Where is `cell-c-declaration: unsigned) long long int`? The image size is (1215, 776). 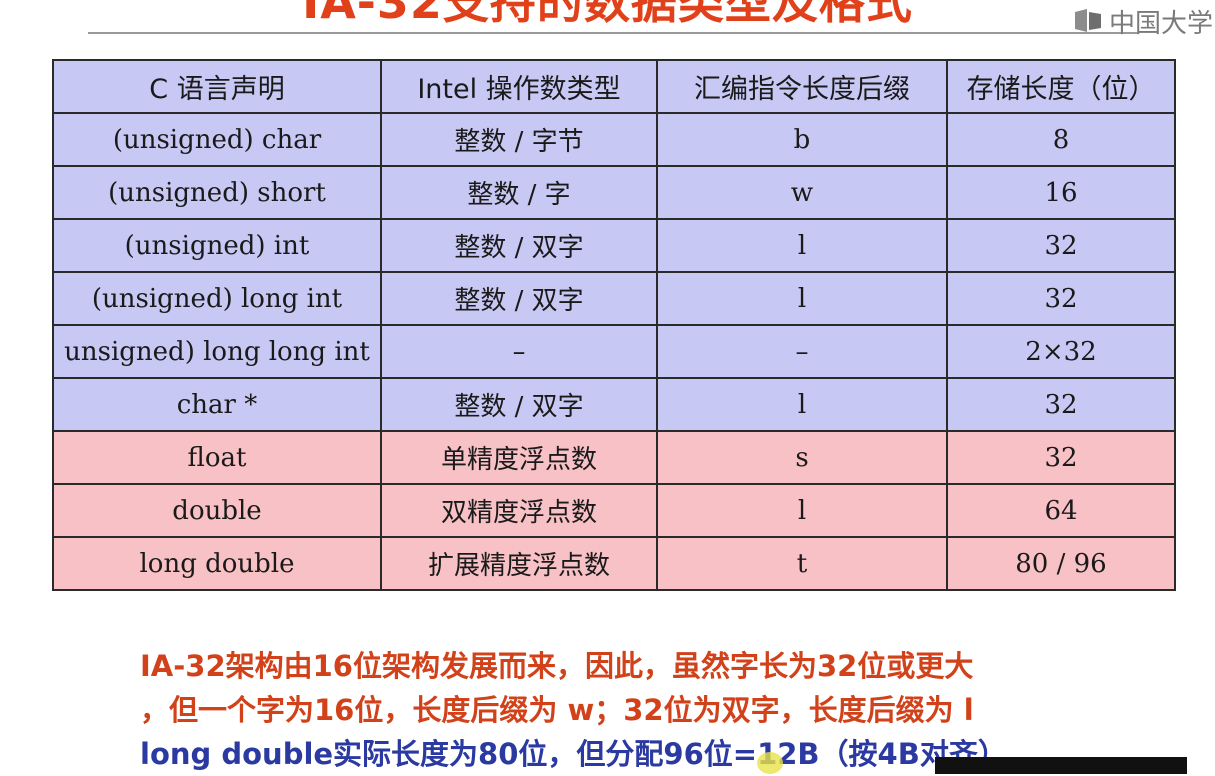 cell-c-declaration: unsigned) long long int is located at coordinates (217, 351).